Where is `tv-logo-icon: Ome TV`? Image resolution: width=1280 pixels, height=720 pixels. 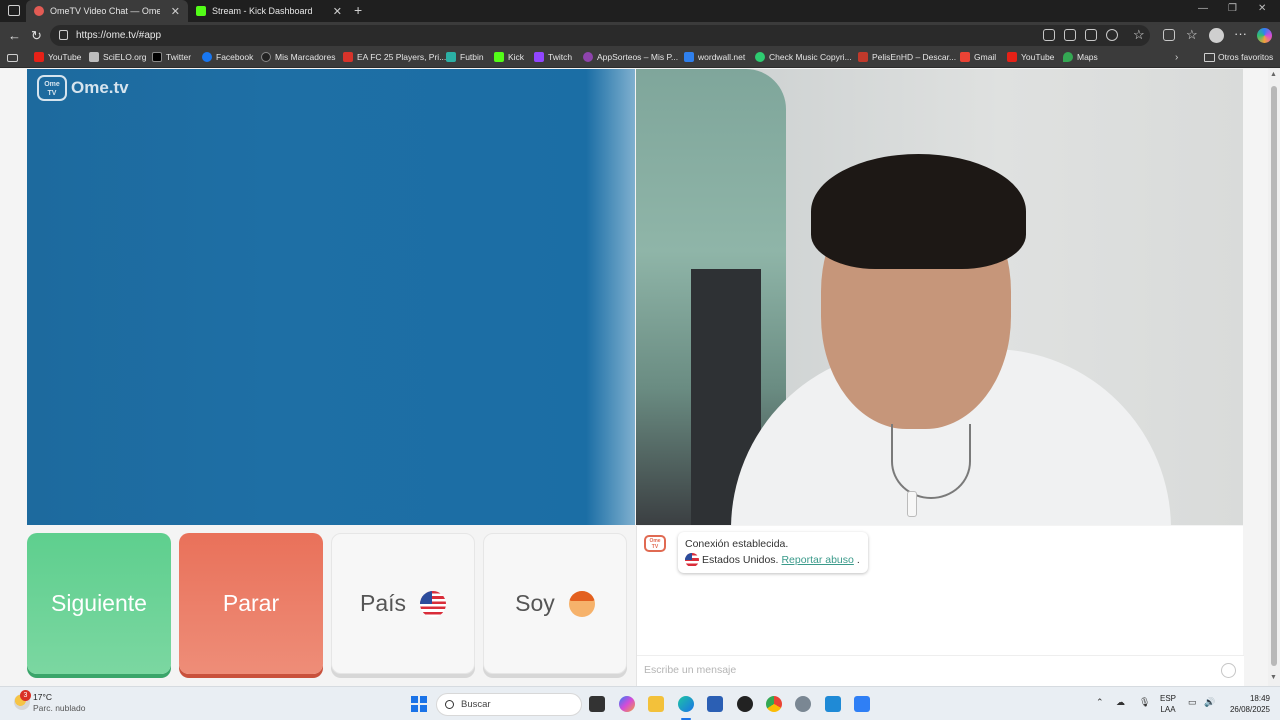 tv-logo-icon: Ome TV is located at coordinates (52, 88).